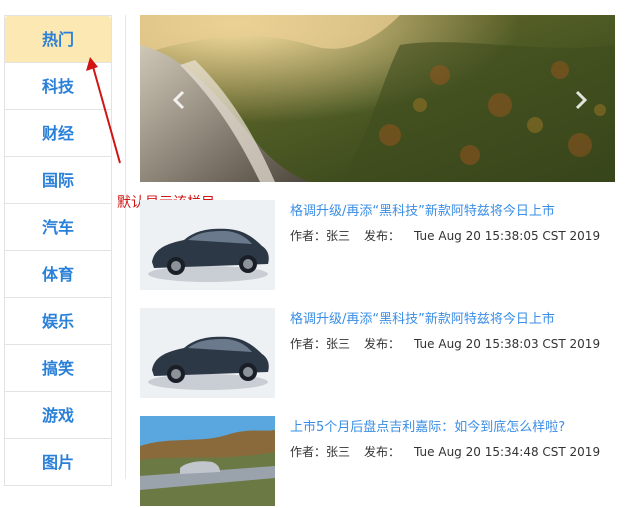 The image size is (629, 508). What do you see at coordinates (58, 321) in the screenshot?
I see `sidebar-item-entertainment: 娱乐` at bounding box center [58, 321].